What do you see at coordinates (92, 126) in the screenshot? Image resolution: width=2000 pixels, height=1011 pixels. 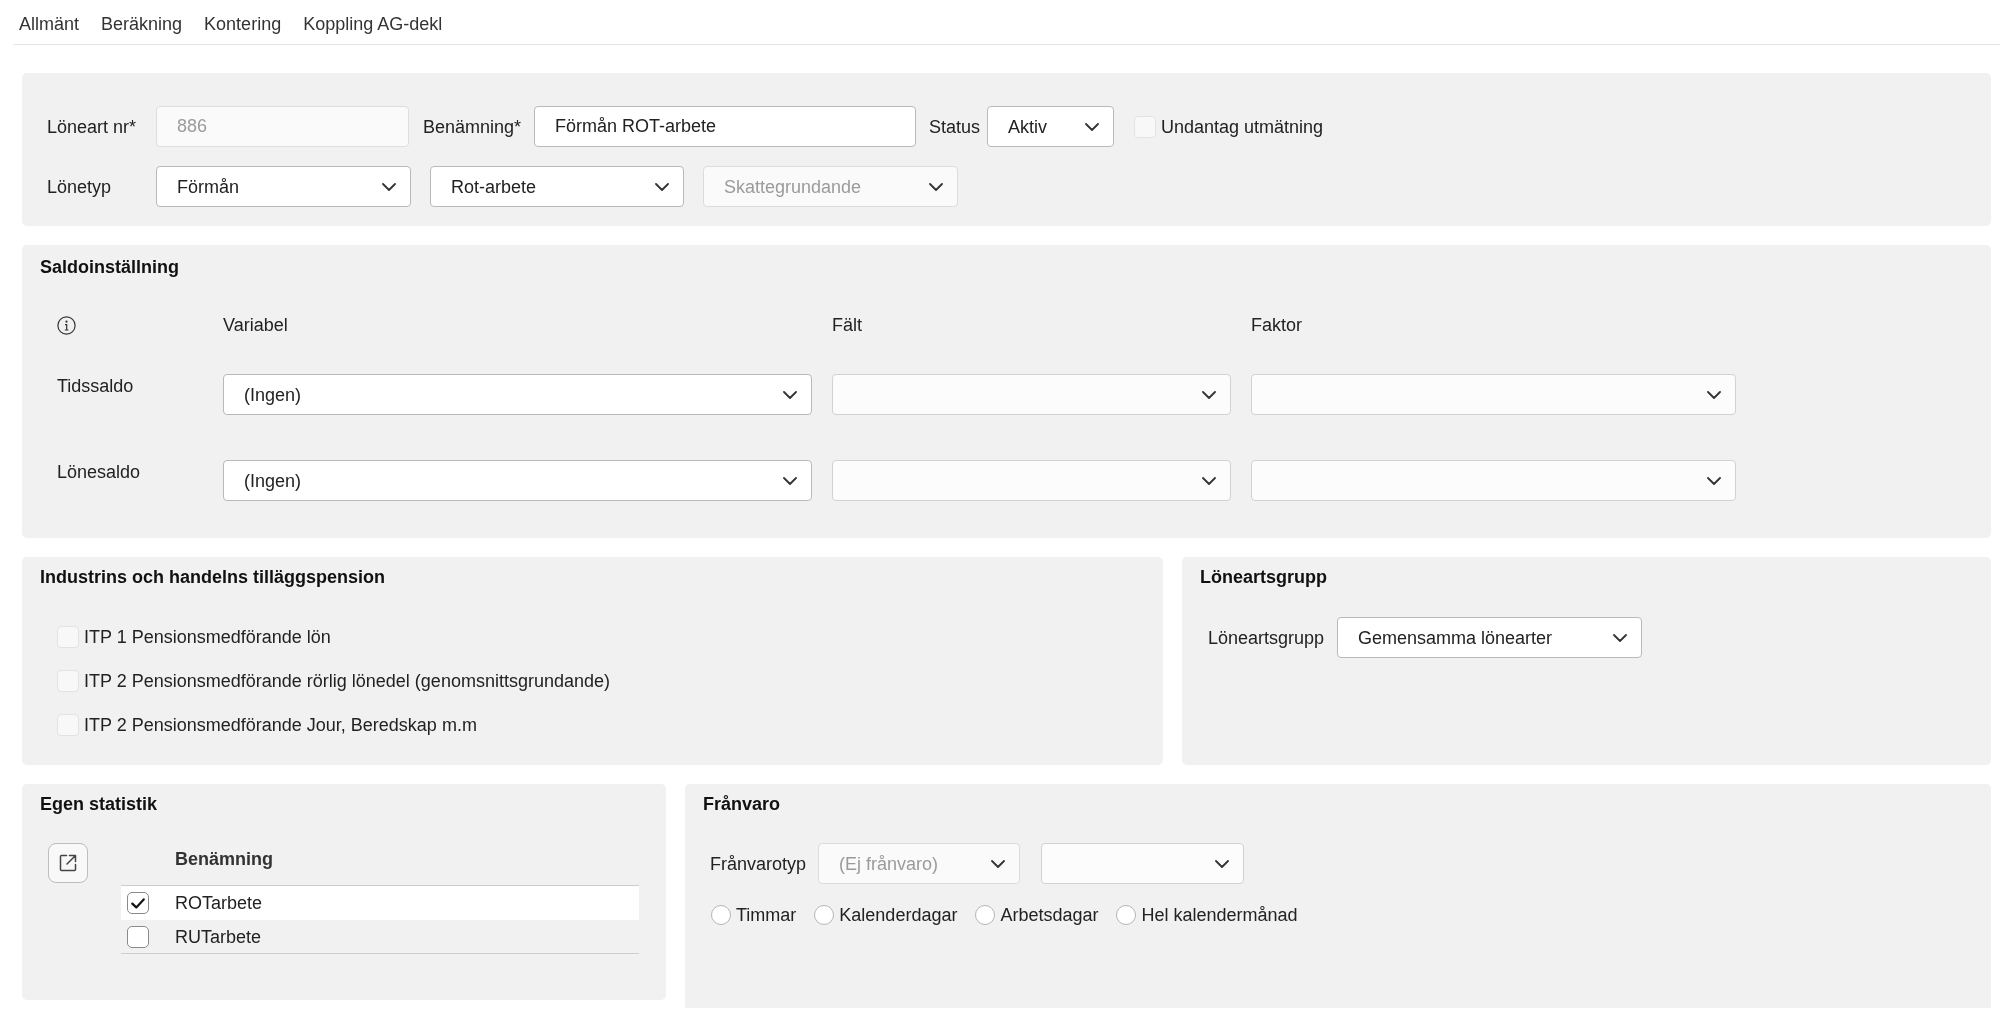 I see `field-label: Löneart nr*` at bounding box center [92, 126].